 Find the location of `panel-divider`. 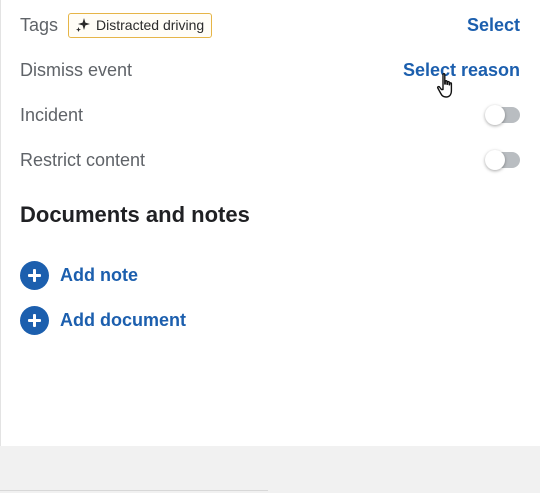

panel-divider is located at coordinates (0, 223).